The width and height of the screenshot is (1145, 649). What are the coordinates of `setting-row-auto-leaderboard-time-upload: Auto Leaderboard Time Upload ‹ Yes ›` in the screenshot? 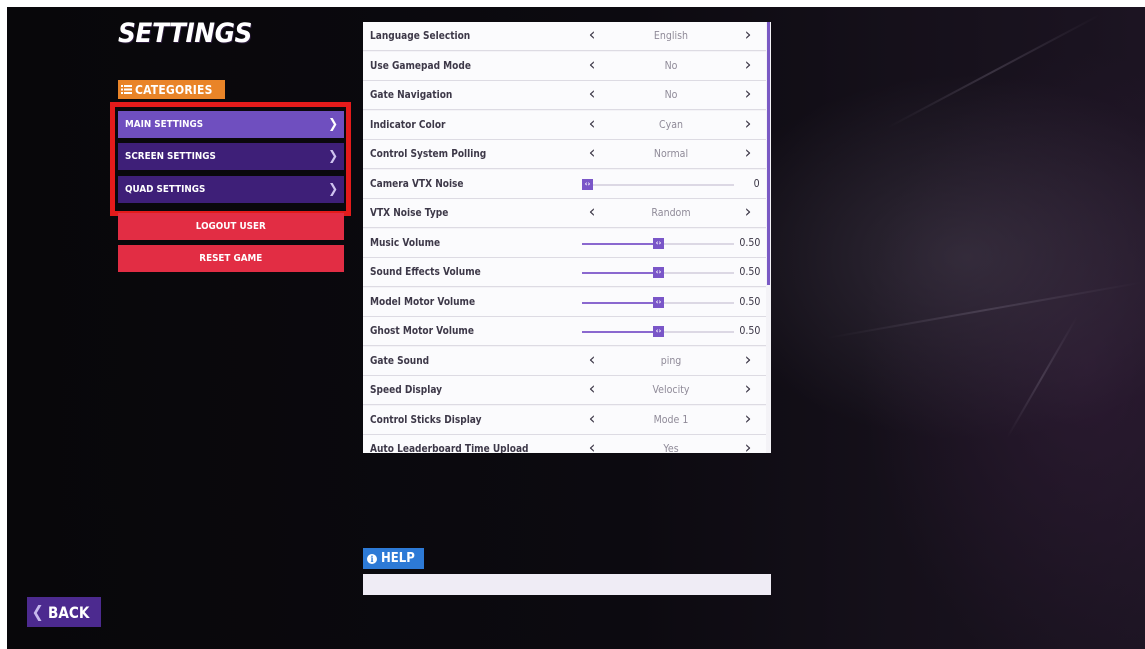 It's located at (564, 444).